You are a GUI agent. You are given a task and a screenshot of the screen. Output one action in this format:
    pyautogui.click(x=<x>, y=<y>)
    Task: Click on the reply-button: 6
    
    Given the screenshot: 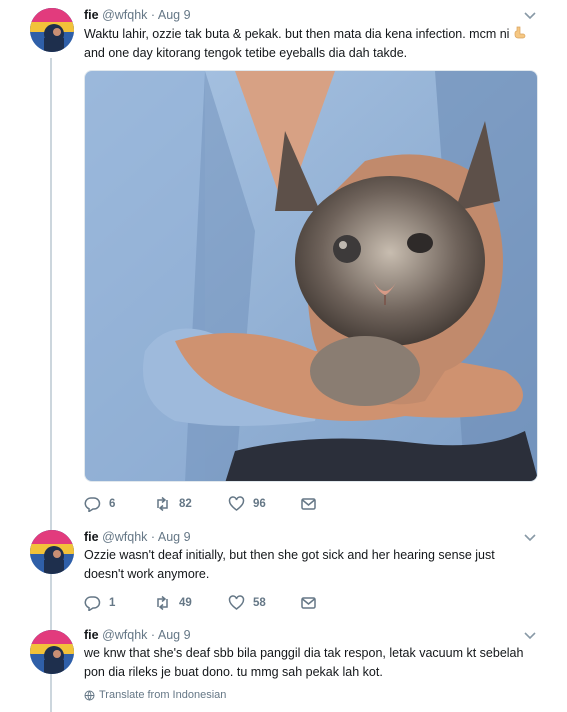 What is the action you would take?
    pyautogui.click(x=99, y=504)
    